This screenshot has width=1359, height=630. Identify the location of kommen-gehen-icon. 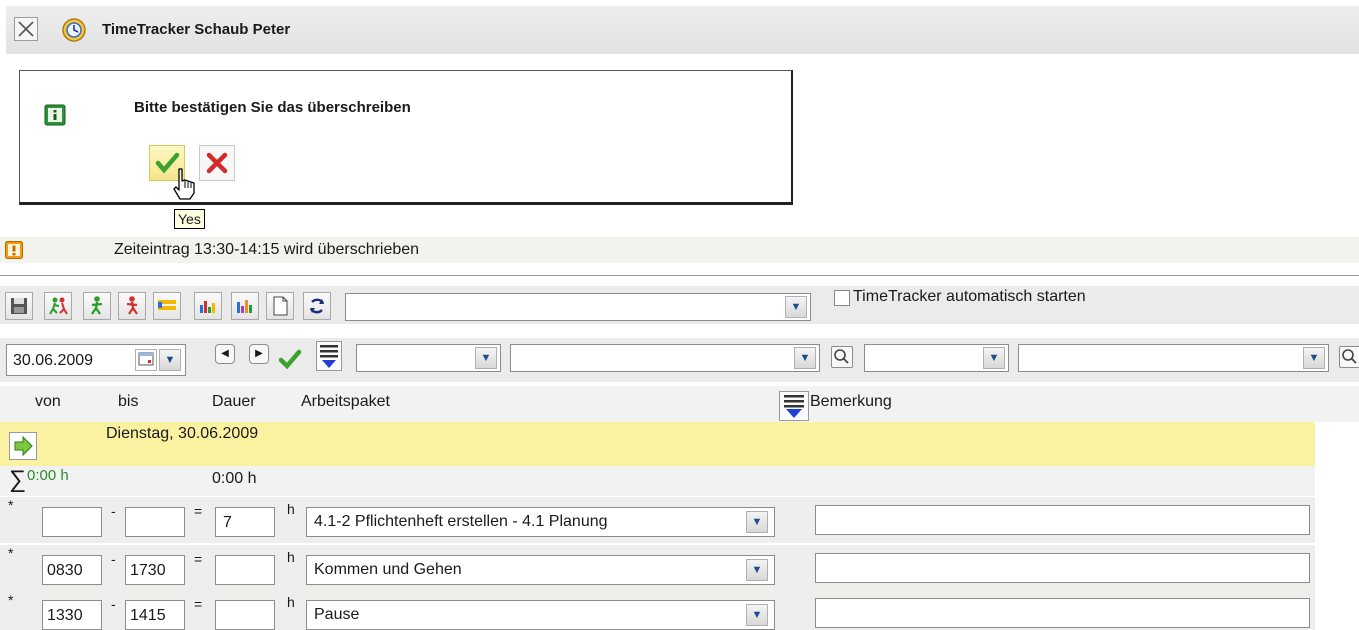
(58, 306).